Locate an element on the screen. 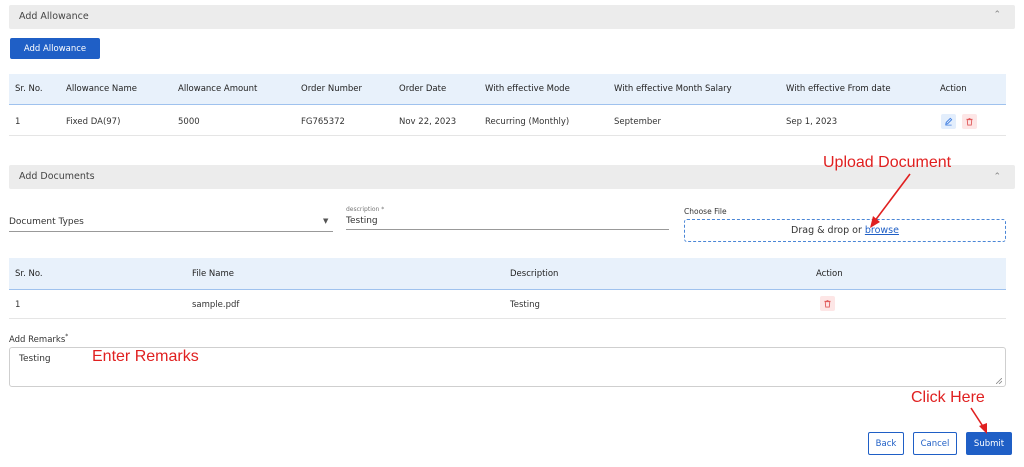 The image size is (1024, 467). resize-handle-icon is located at coordinates (999, 381).